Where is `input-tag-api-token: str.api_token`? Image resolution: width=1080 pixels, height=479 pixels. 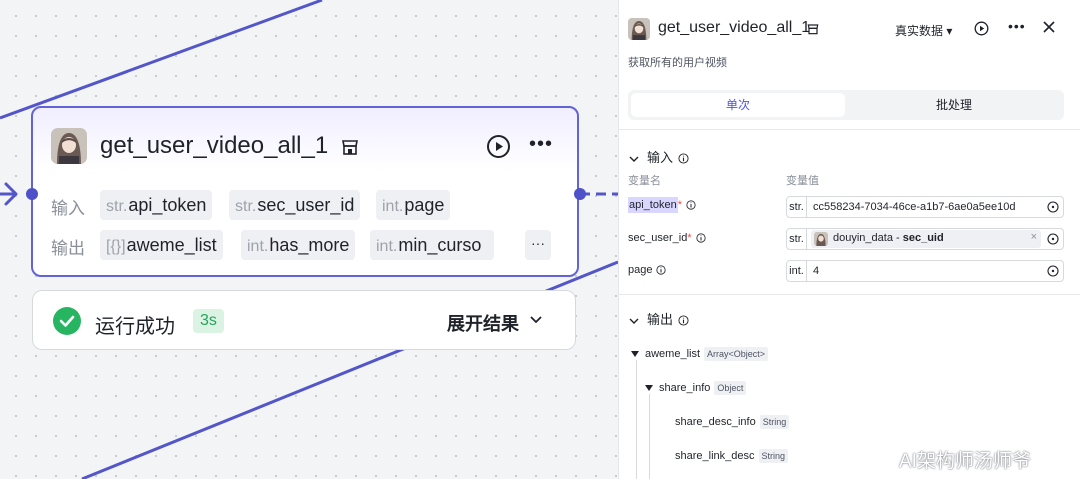 input-tag-api-token: str.api_token is located at coordinates (156, 205).